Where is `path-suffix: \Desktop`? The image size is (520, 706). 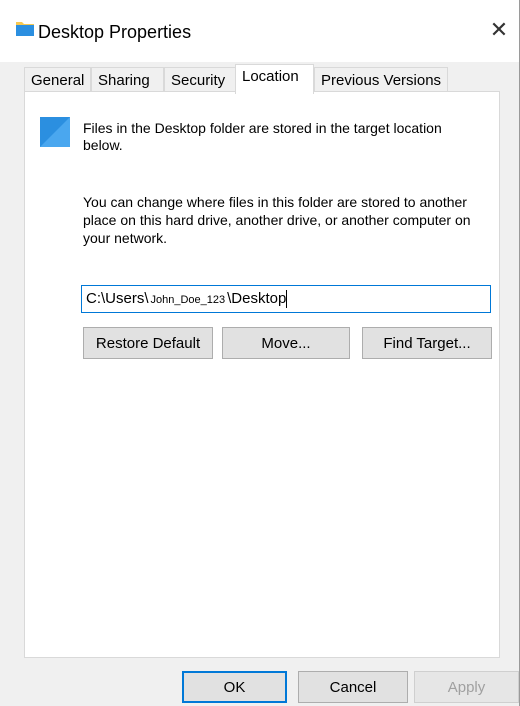
path-suffix: \Desktop is located at coordinates (257, 298).